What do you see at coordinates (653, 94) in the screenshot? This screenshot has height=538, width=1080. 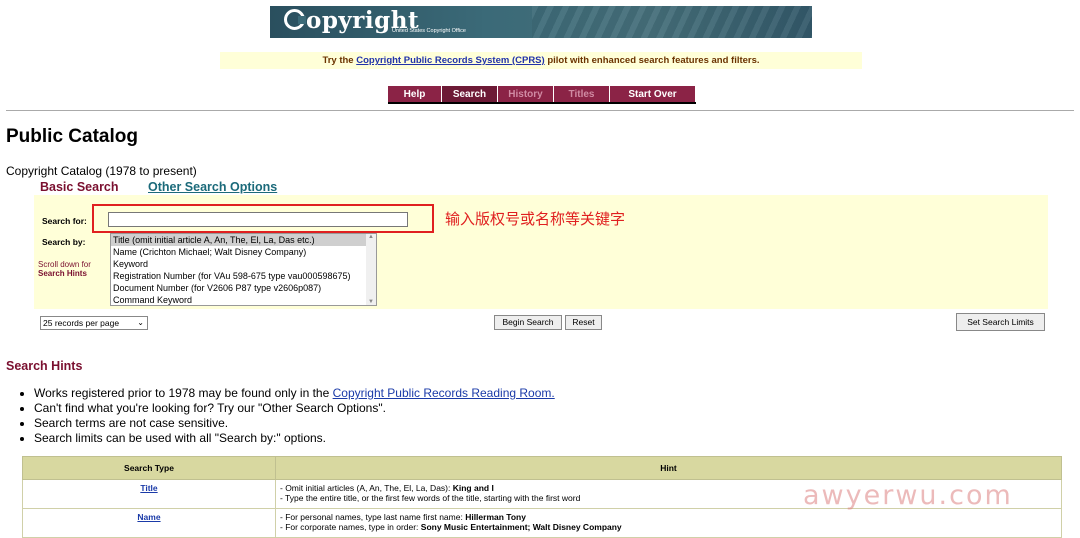 I see `nav-start-over: Start Over` at bounding box center [653, 94].